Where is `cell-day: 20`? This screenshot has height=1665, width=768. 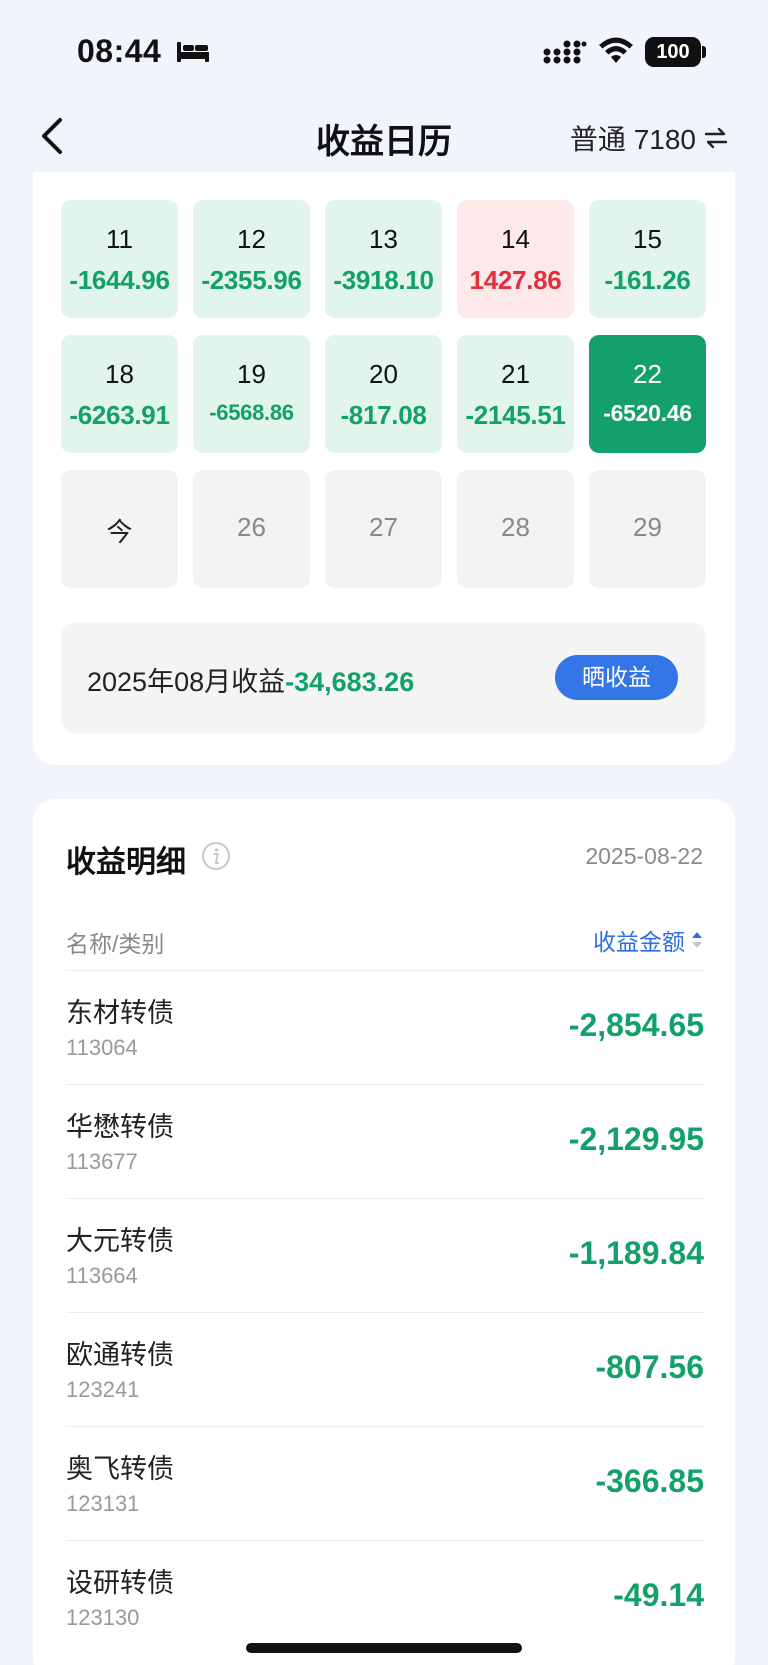 cell-day: 20 is located at coordinates (383, 374).